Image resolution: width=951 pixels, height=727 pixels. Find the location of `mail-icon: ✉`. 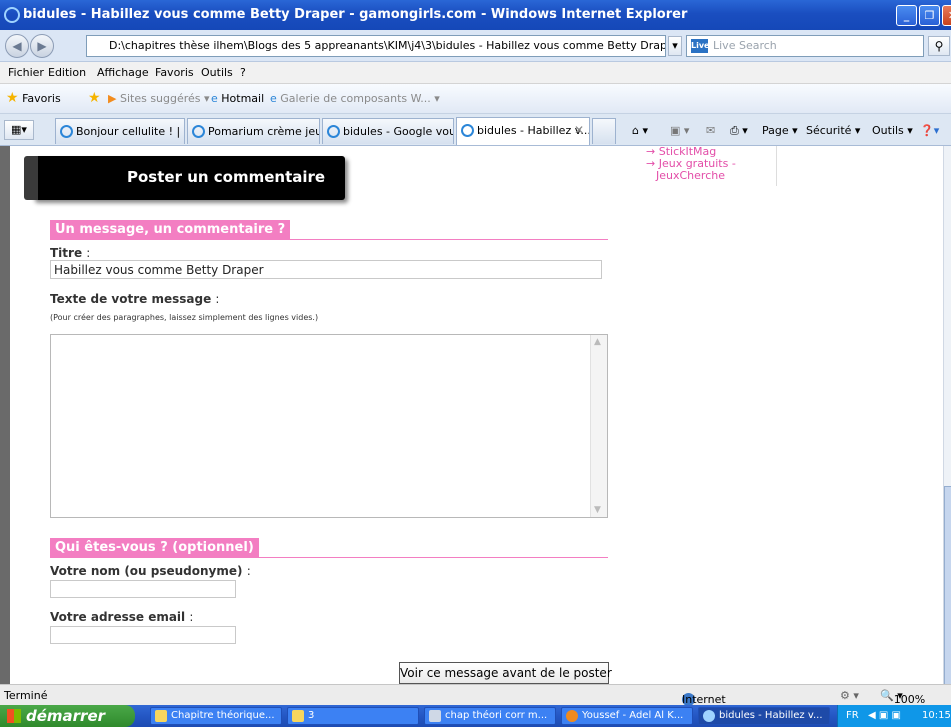

mail-icon: ✉ is located at coordinates (710, 130).